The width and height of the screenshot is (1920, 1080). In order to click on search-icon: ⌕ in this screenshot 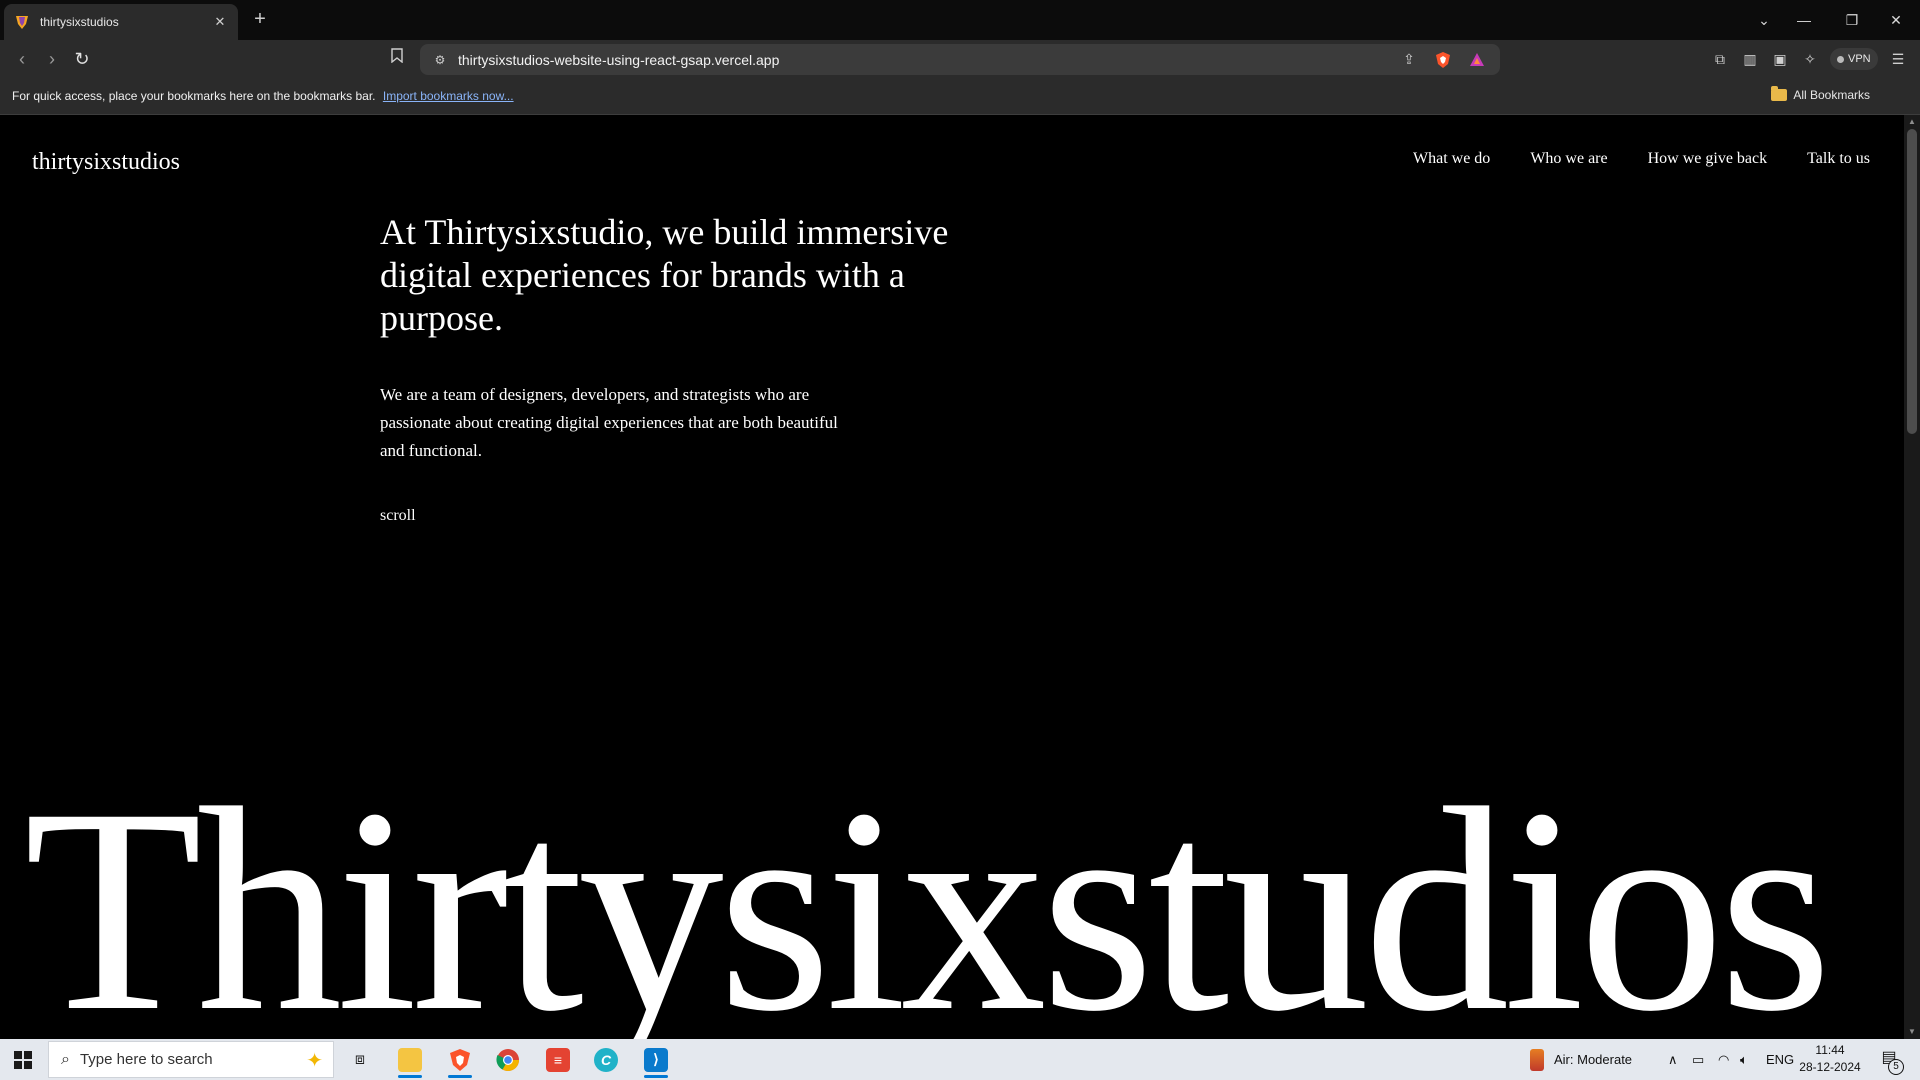, I will do `click(65, 1059)`.